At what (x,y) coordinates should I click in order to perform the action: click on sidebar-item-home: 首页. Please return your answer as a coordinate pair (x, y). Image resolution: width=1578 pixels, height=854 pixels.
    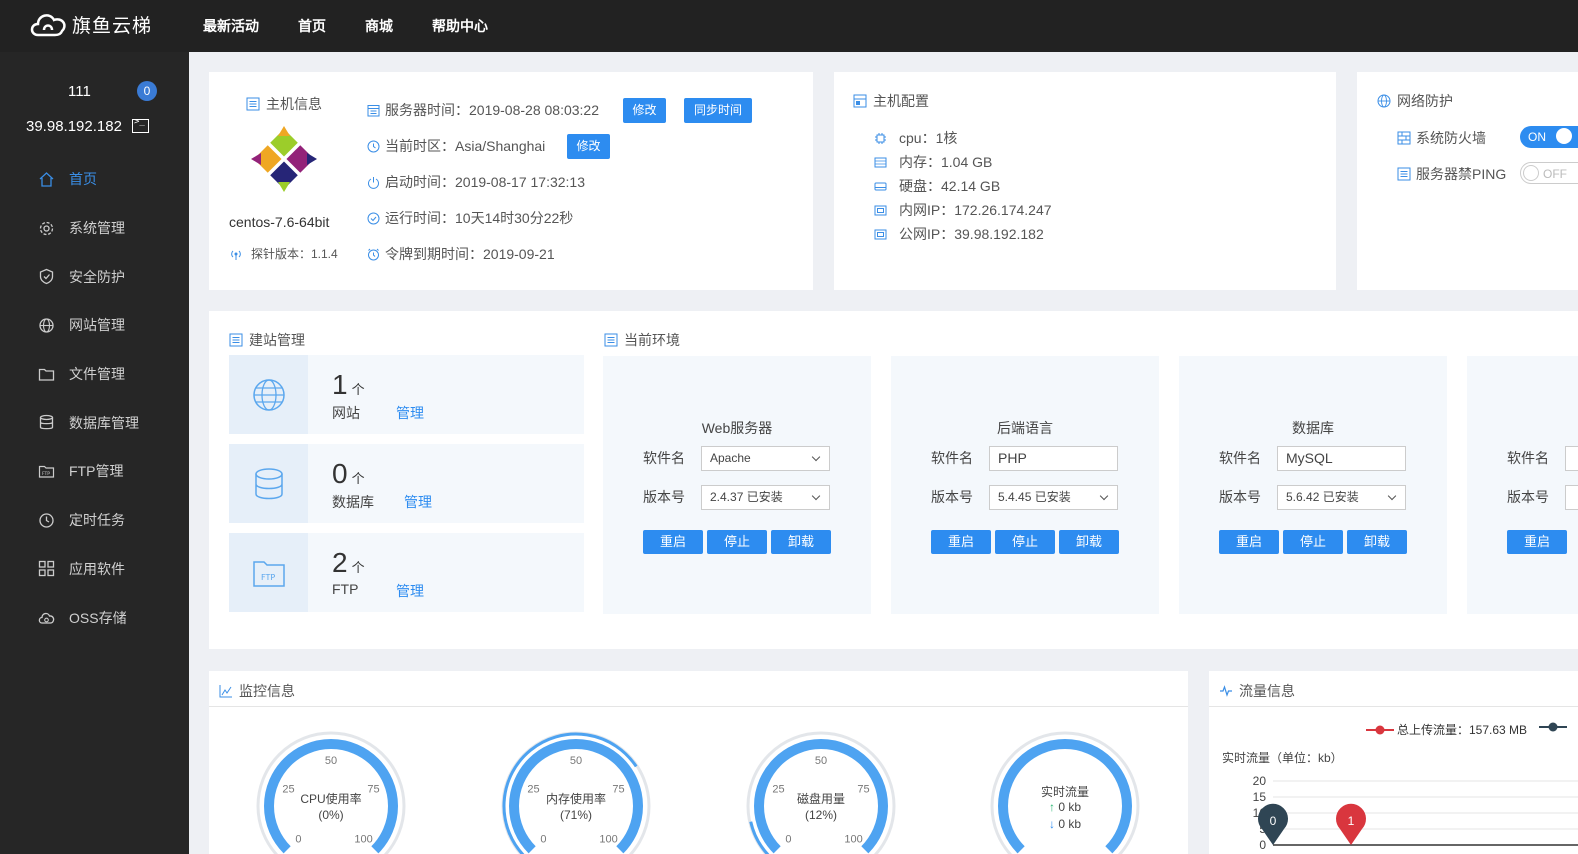
    Looking at the image, I should click on (94, 179).